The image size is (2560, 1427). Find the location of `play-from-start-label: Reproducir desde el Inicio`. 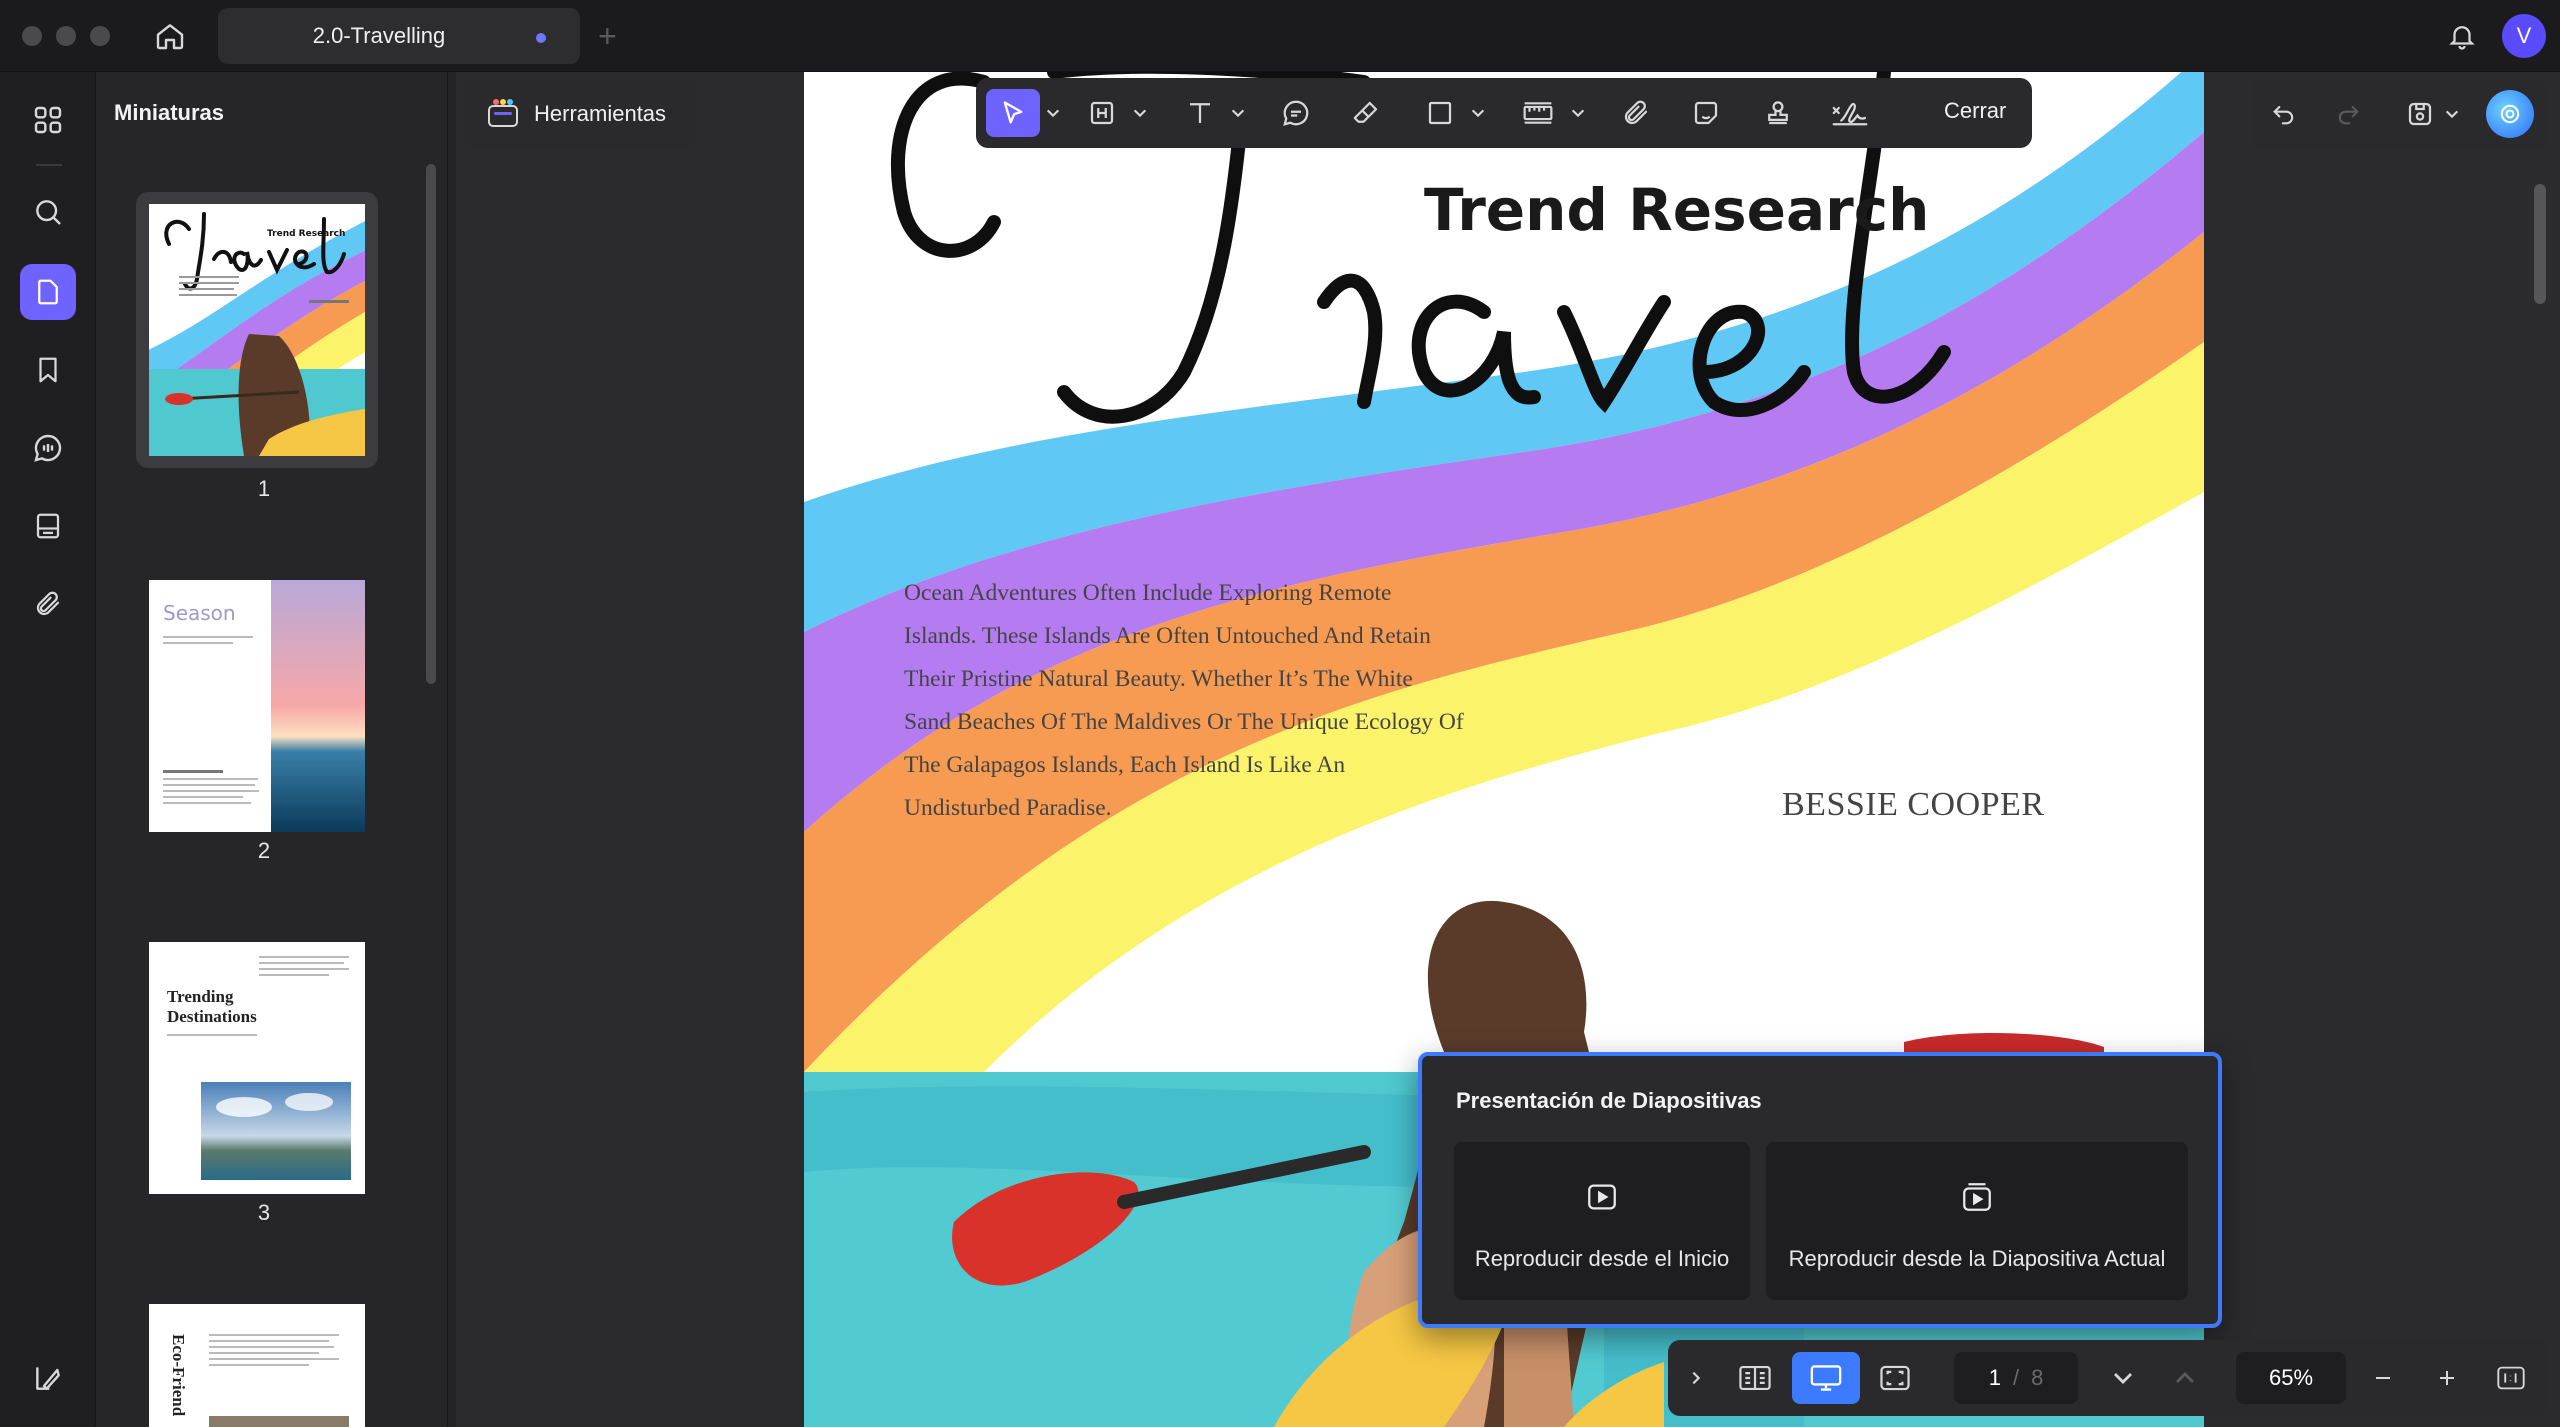

play-from-start-label: Reproducir desde el Inicio is located at coordinates (1602, 1258).